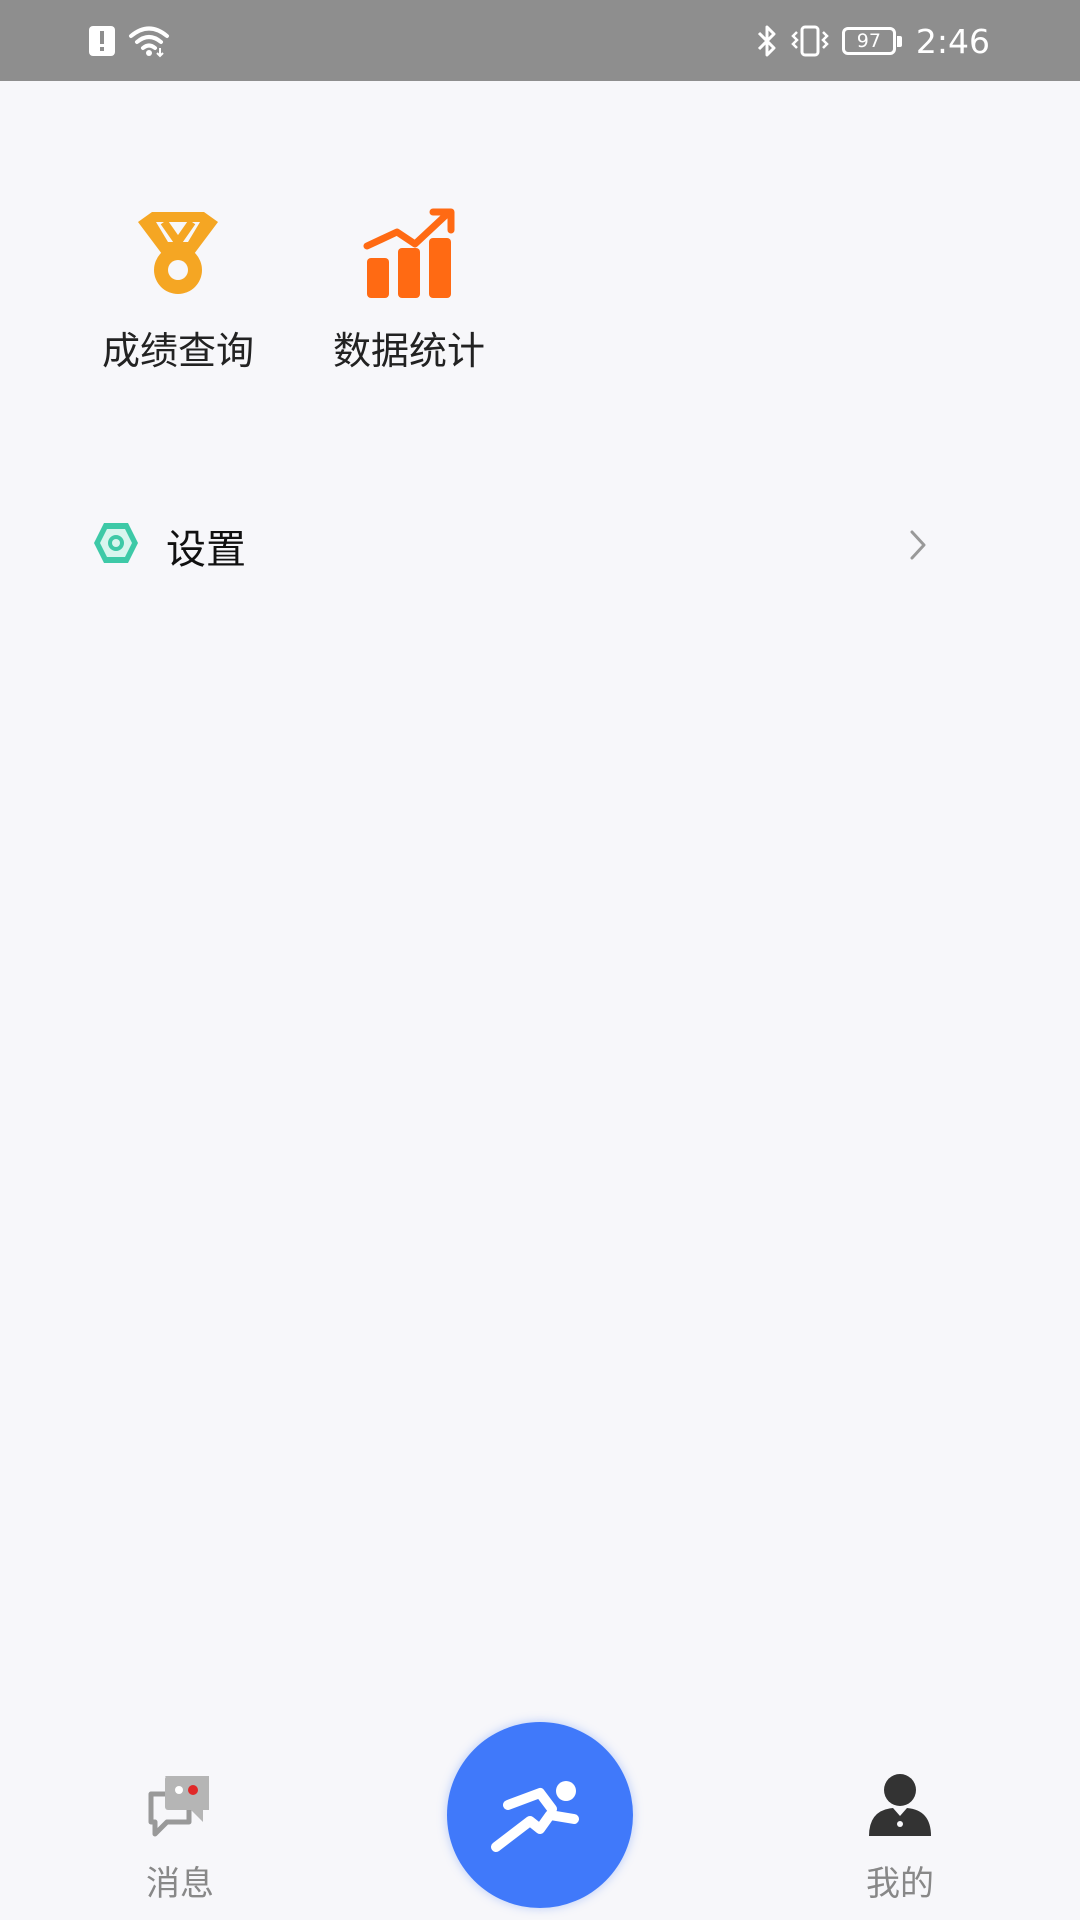 This screenshot has height=1920, width=1080. I want to click on alert-icon, so click(102, 41).